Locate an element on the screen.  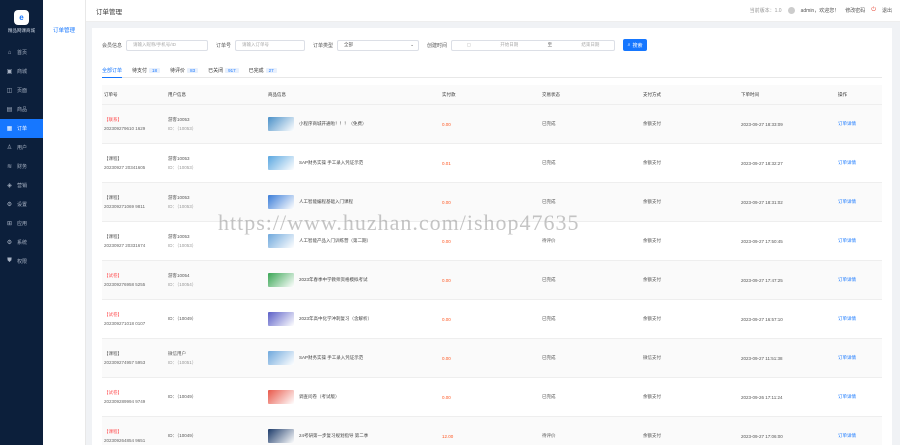
user-name: 游客10054 is located at coordinates (179, 275).